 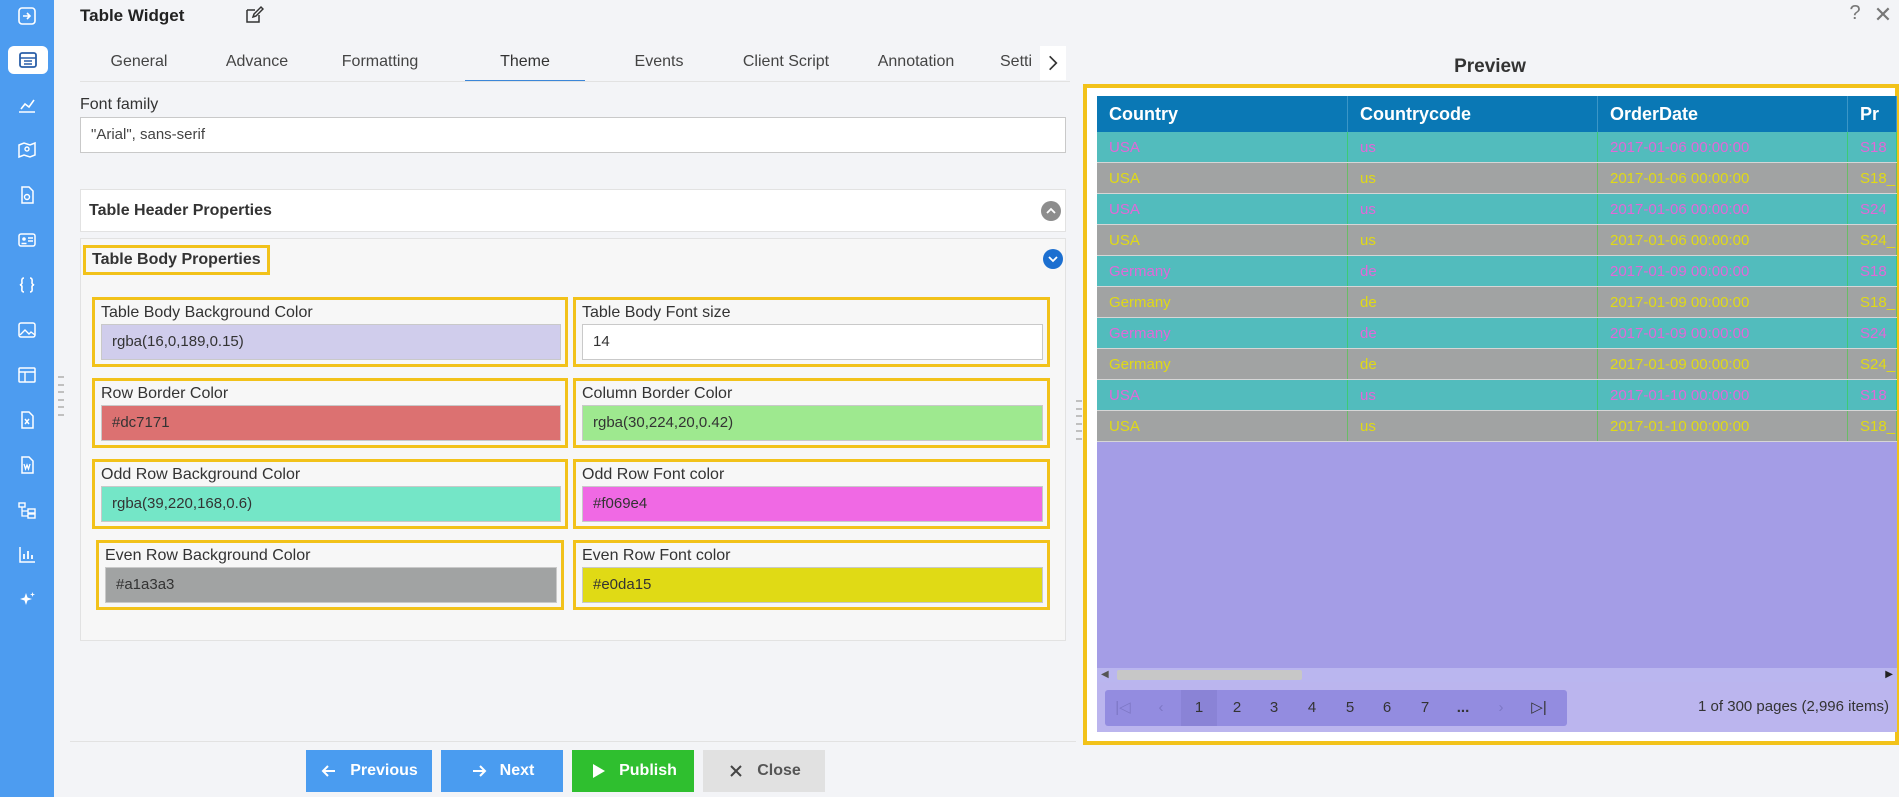 I want to click on body-font-size-input: 14, so click(x=812, y=342).